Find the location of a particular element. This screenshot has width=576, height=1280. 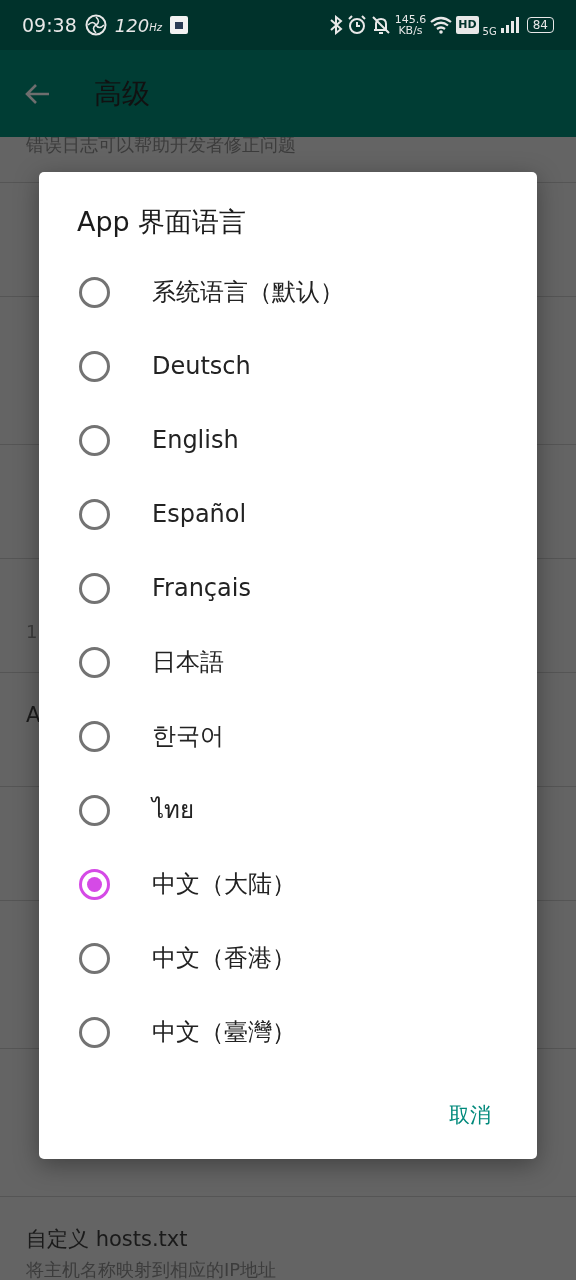

language-option: ไทย is located at coordinates (173, 810).